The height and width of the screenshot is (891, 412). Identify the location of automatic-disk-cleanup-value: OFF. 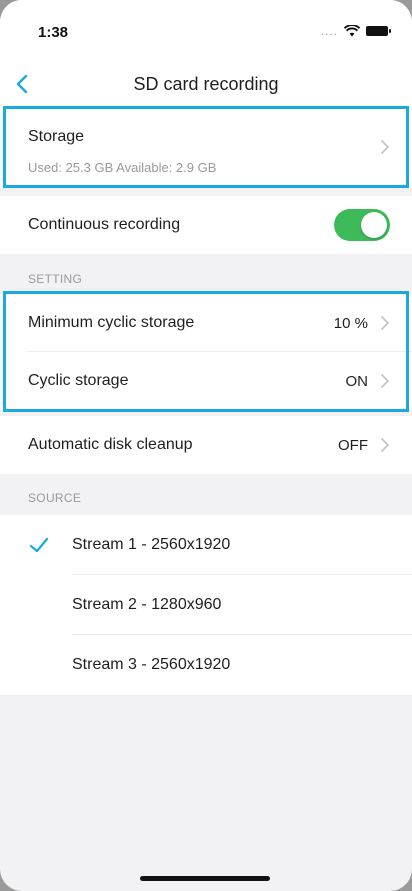
(353, 445).